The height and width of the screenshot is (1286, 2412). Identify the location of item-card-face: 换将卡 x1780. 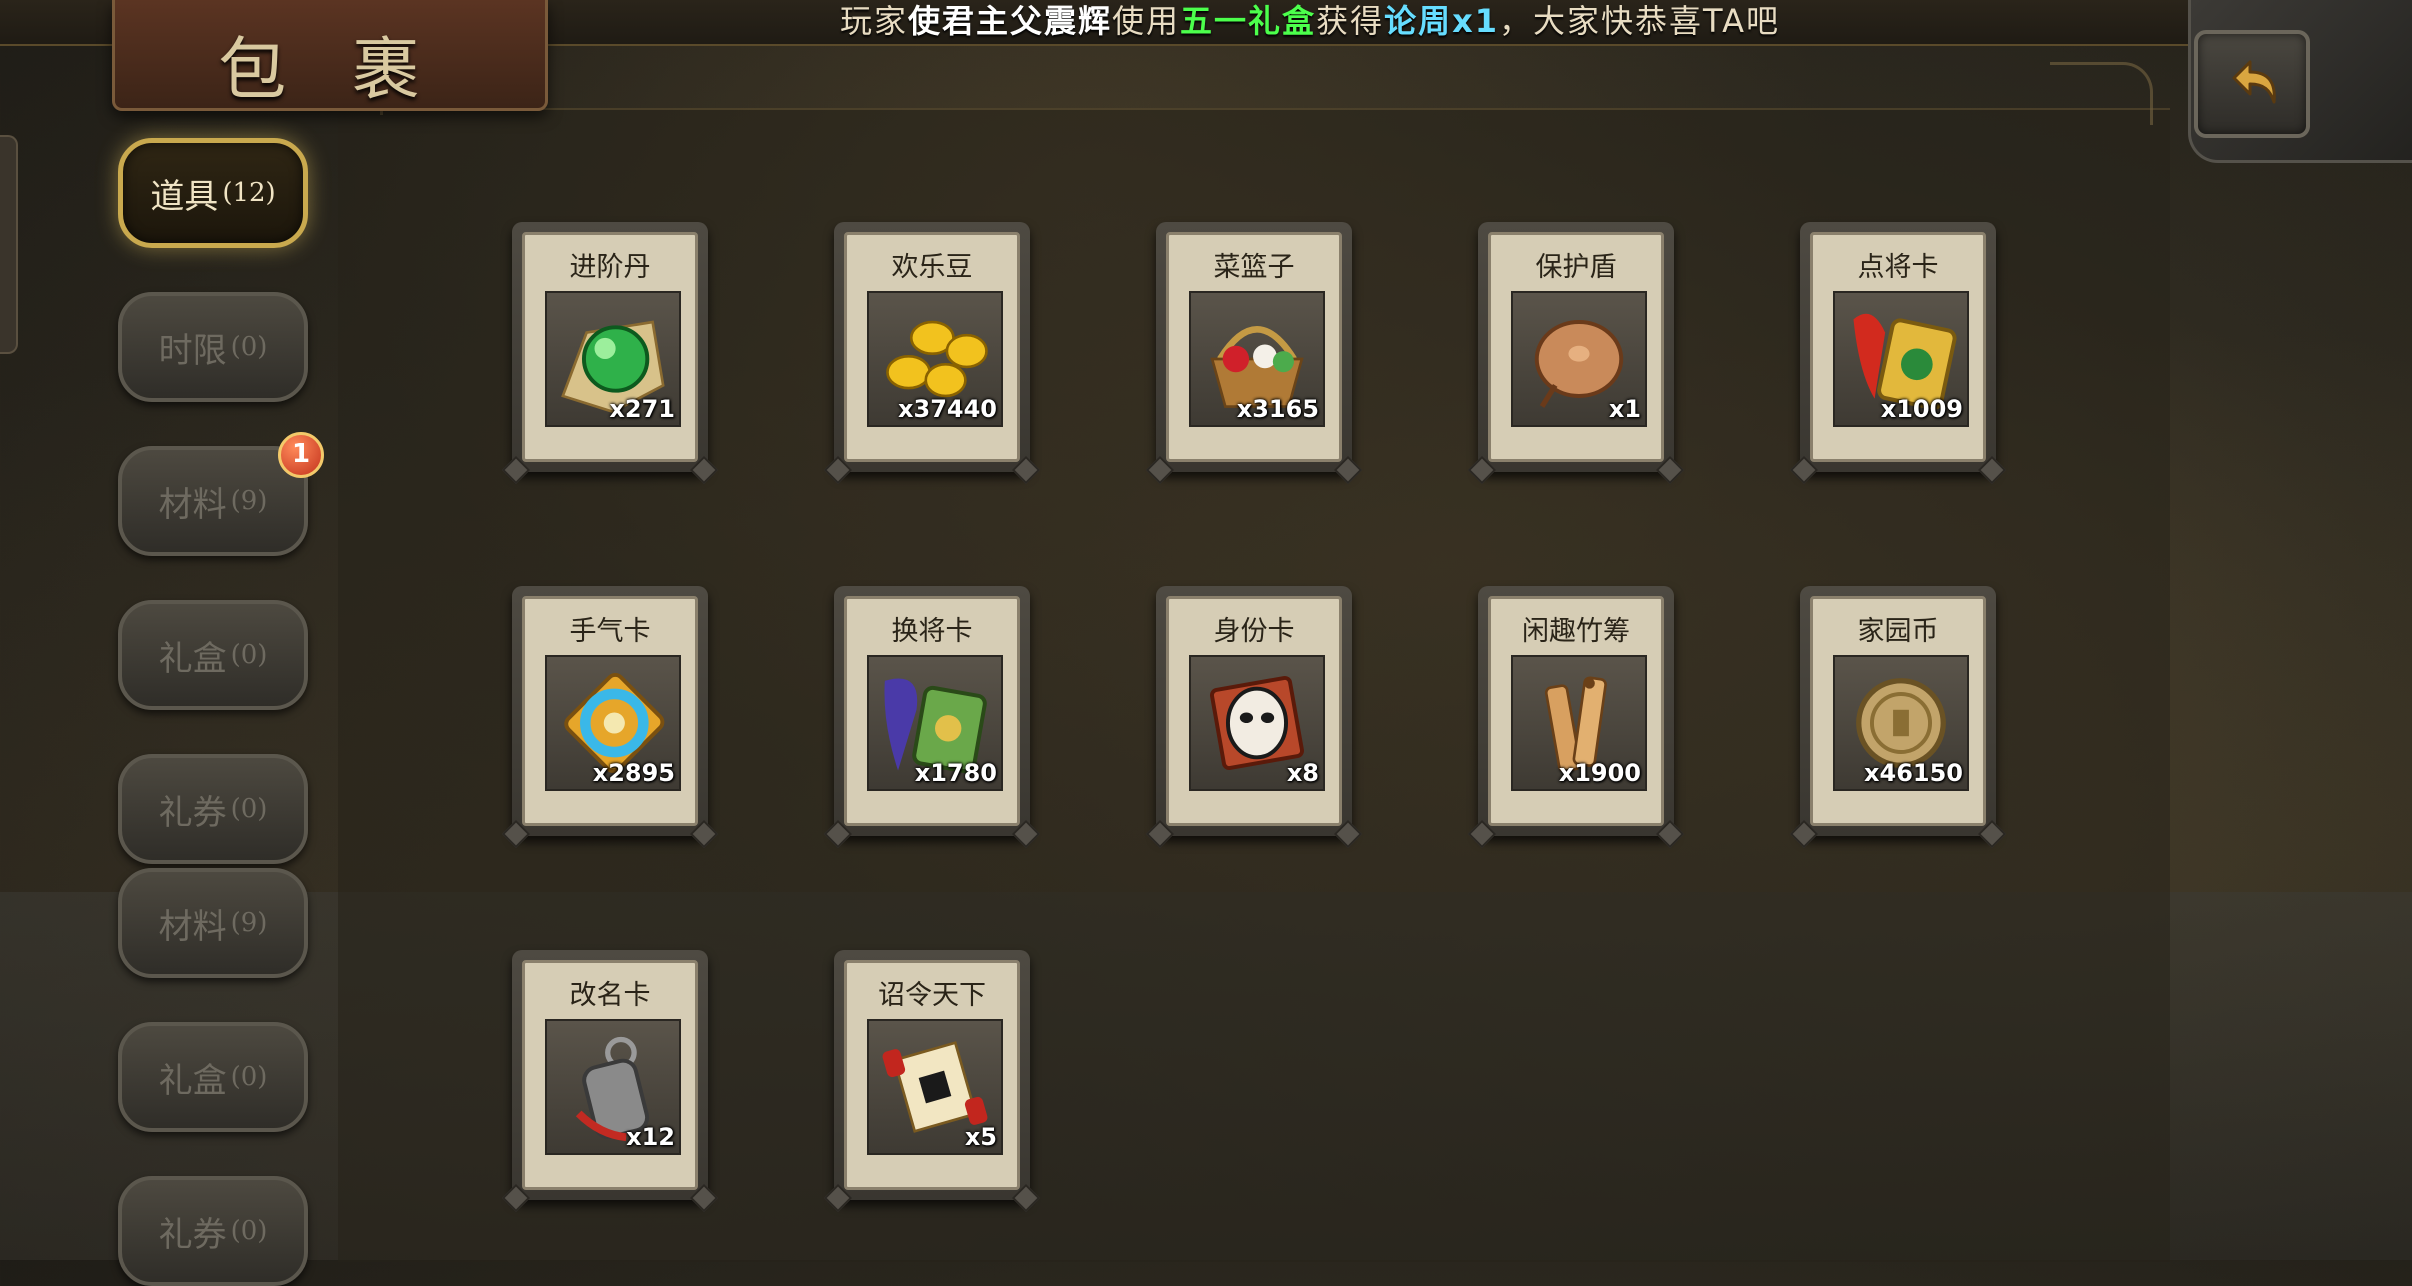
(932, 711).